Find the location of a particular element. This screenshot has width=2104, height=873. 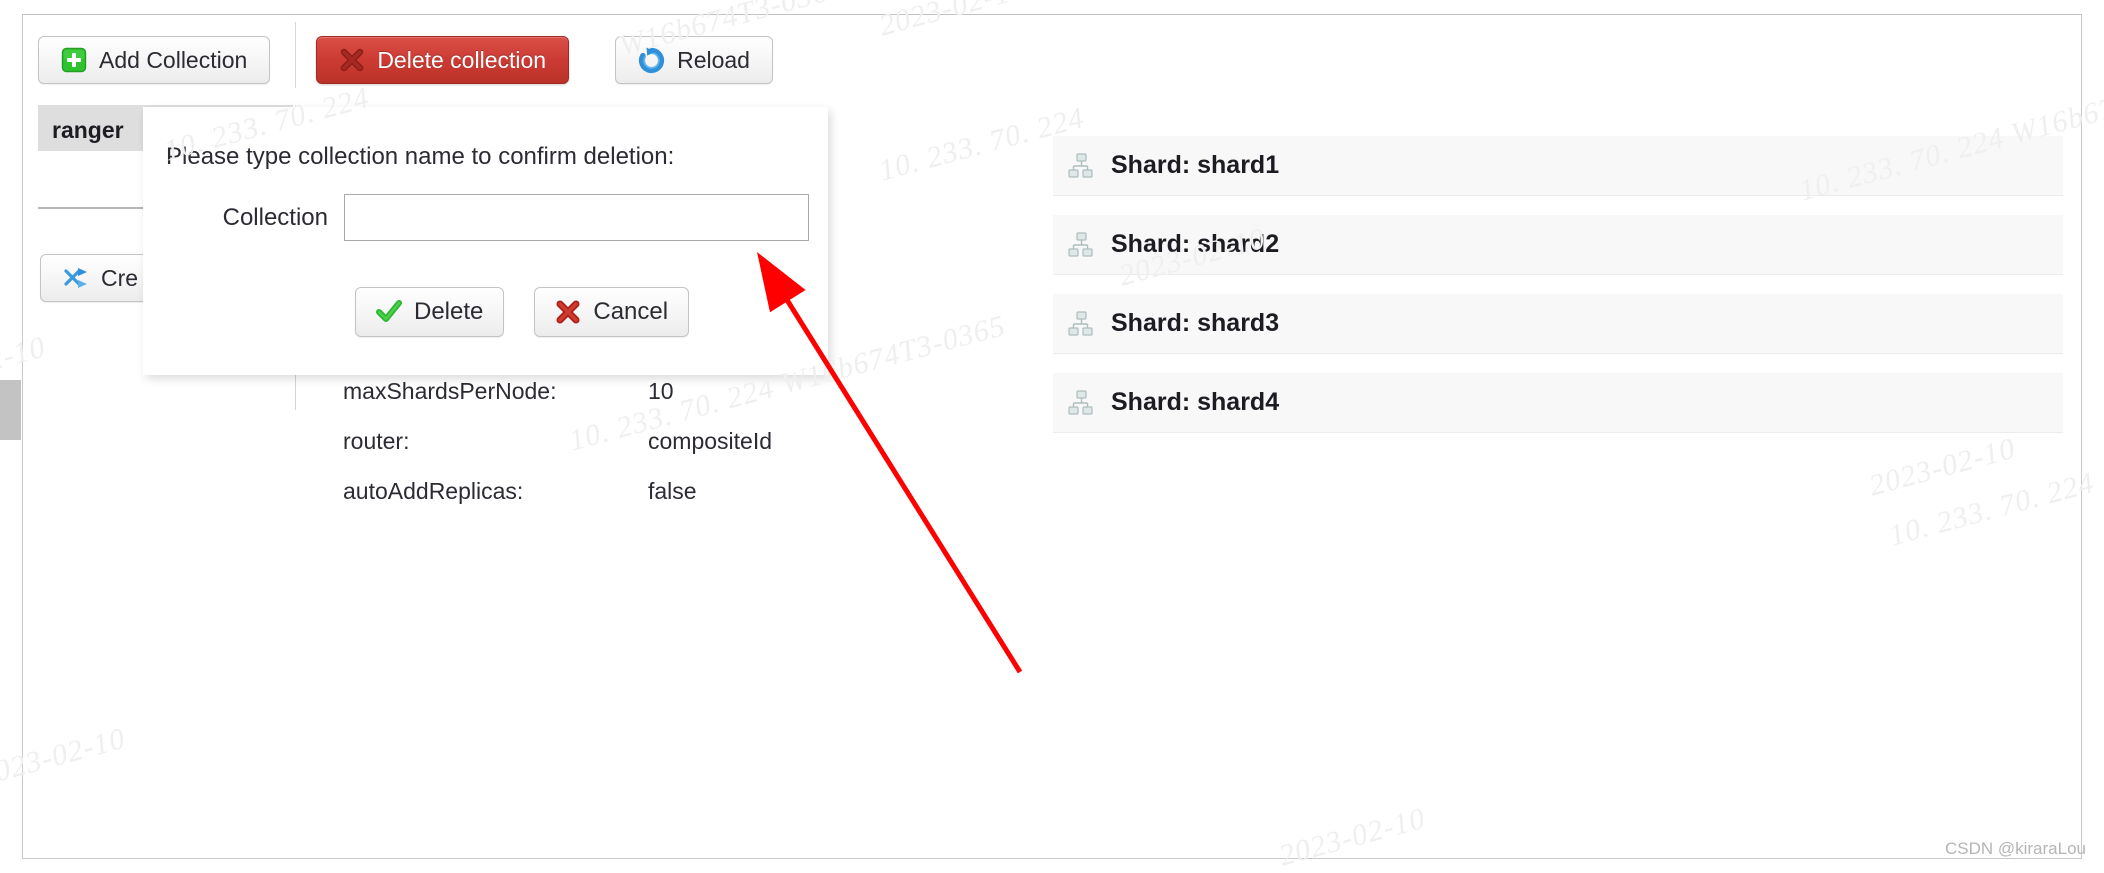

shard-label: Shard: shard2 is located at coordinates (1195, 244).